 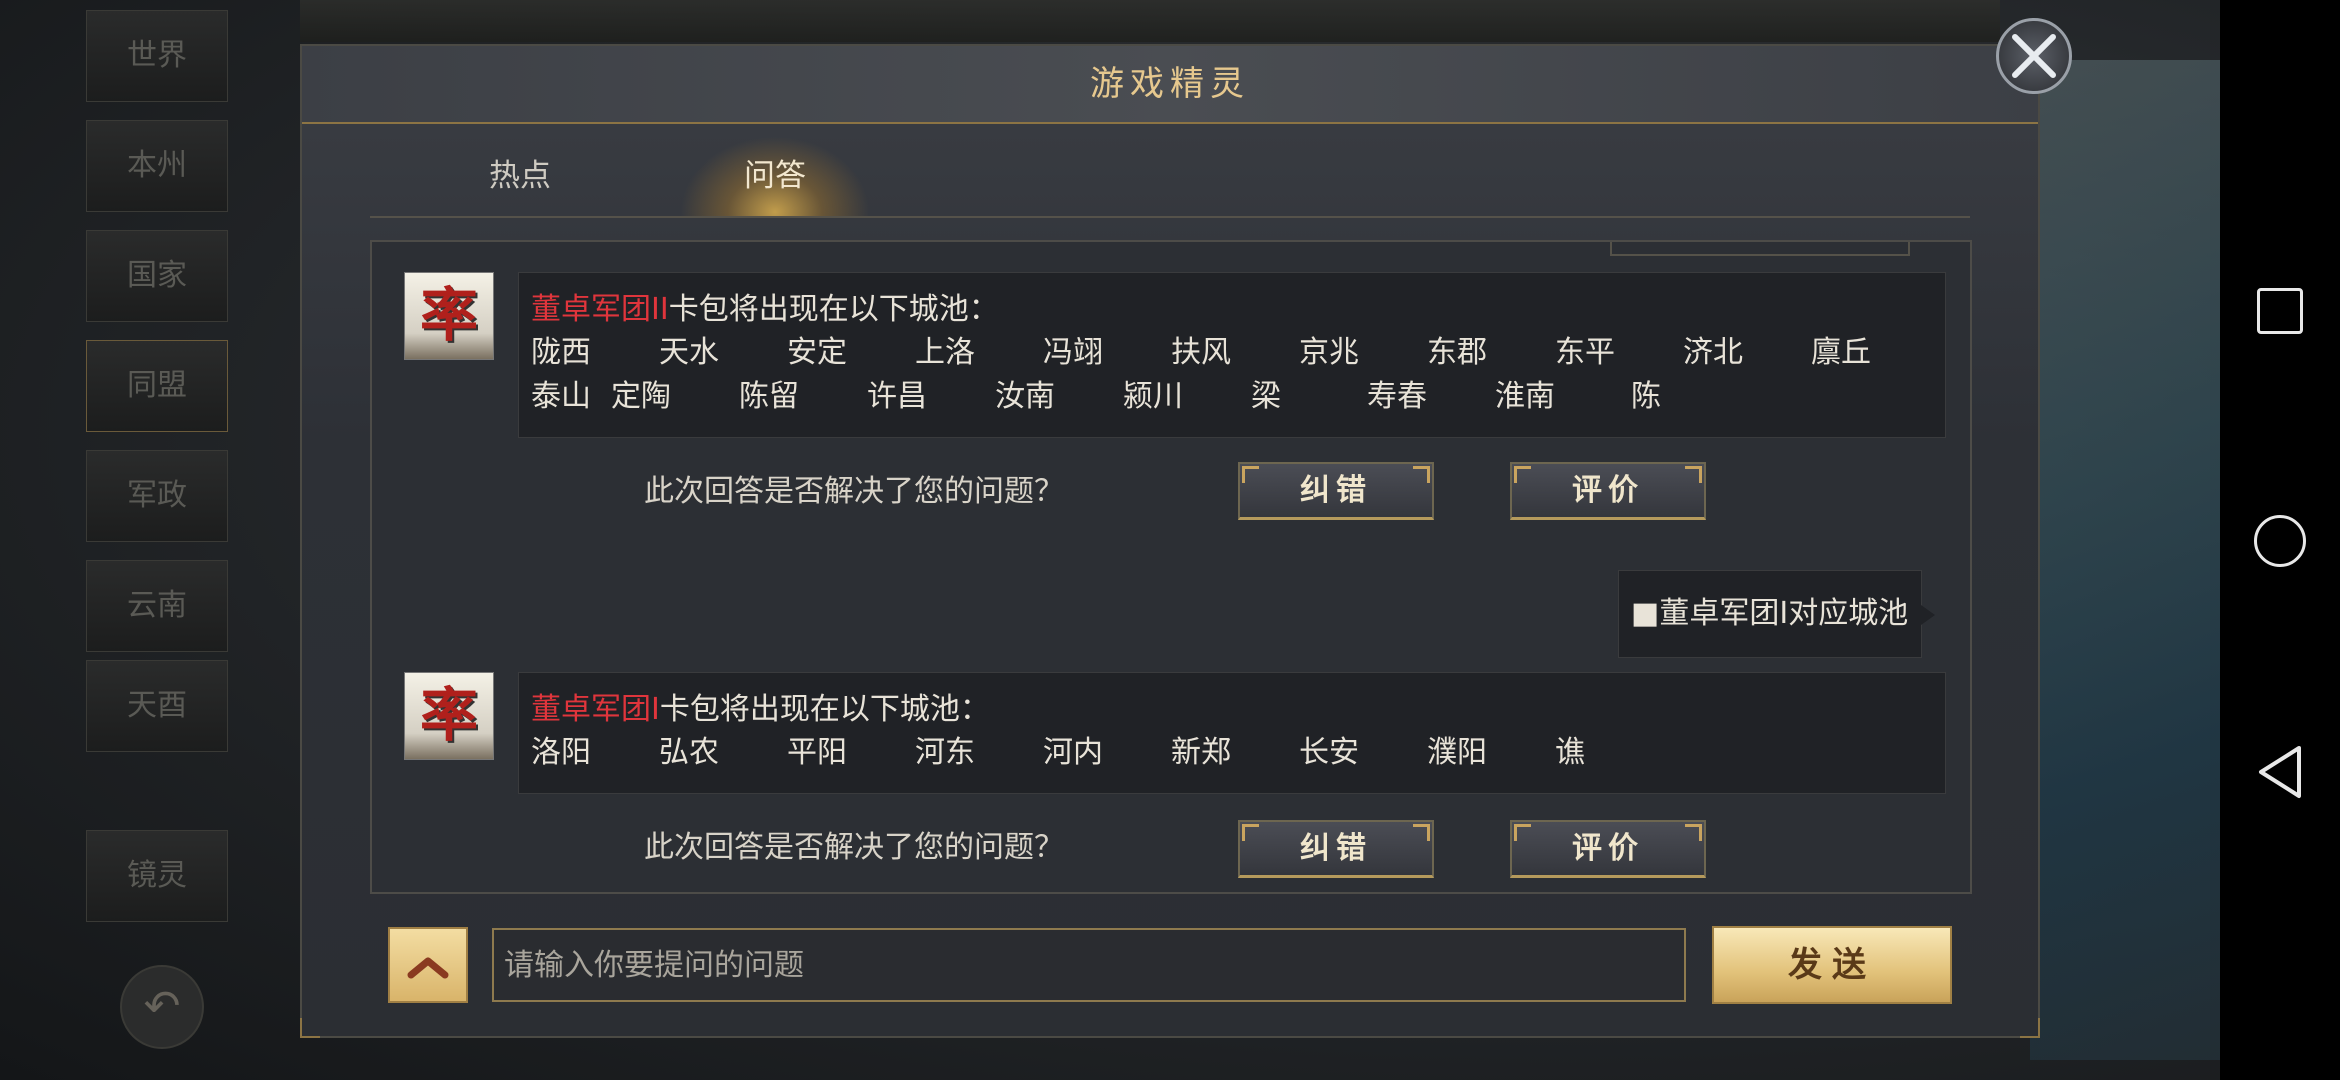 I want to click on home-button, so click(x=2280, y=541).